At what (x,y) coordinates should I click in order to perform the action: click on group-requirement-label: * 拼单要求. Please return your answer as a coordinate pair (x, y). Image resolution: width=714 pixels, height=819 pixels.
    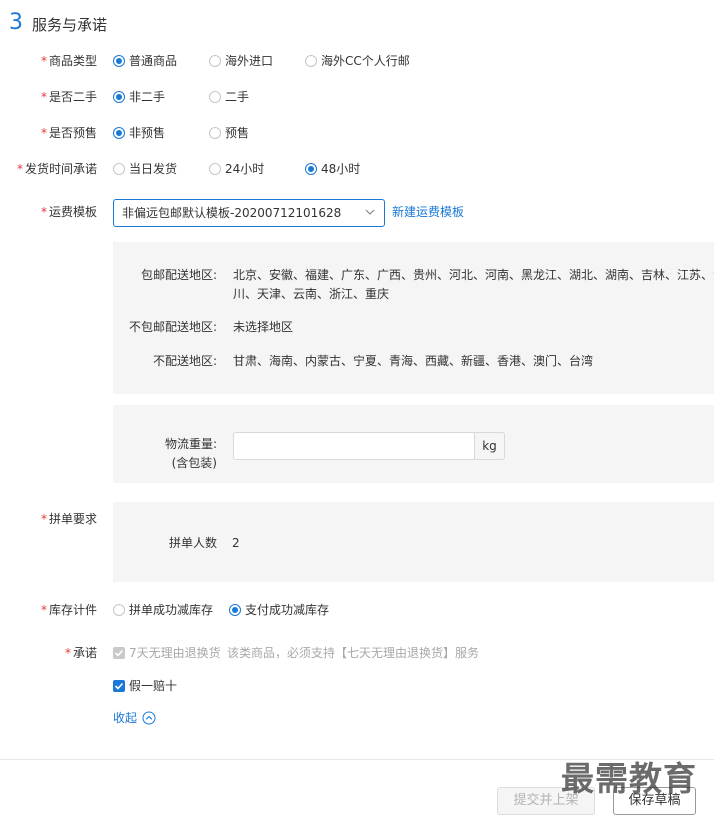
    Looking at the image, I should click on (68, 519).